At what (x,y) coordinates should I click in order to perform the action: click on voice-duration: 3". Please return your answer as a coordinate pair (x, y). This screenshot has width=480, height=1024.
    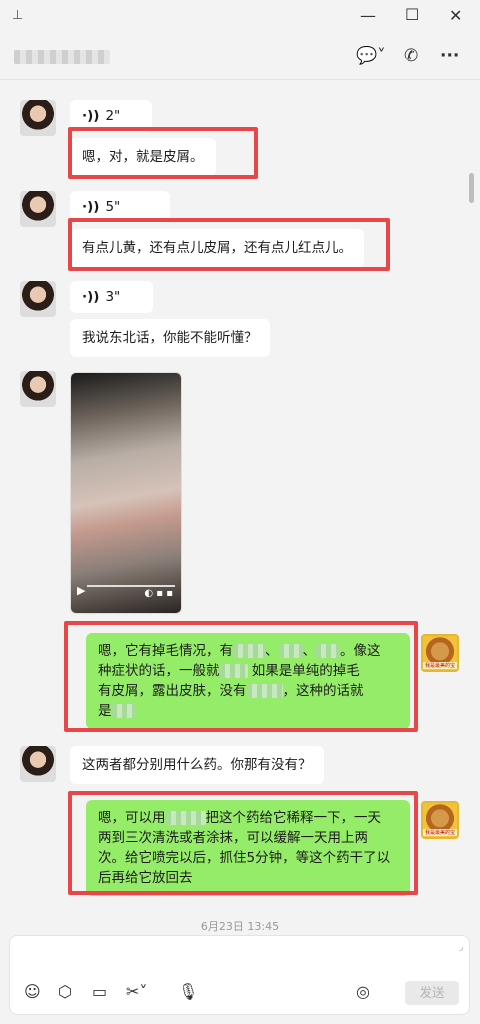
    Looking at the image, I should click on (113, 297).